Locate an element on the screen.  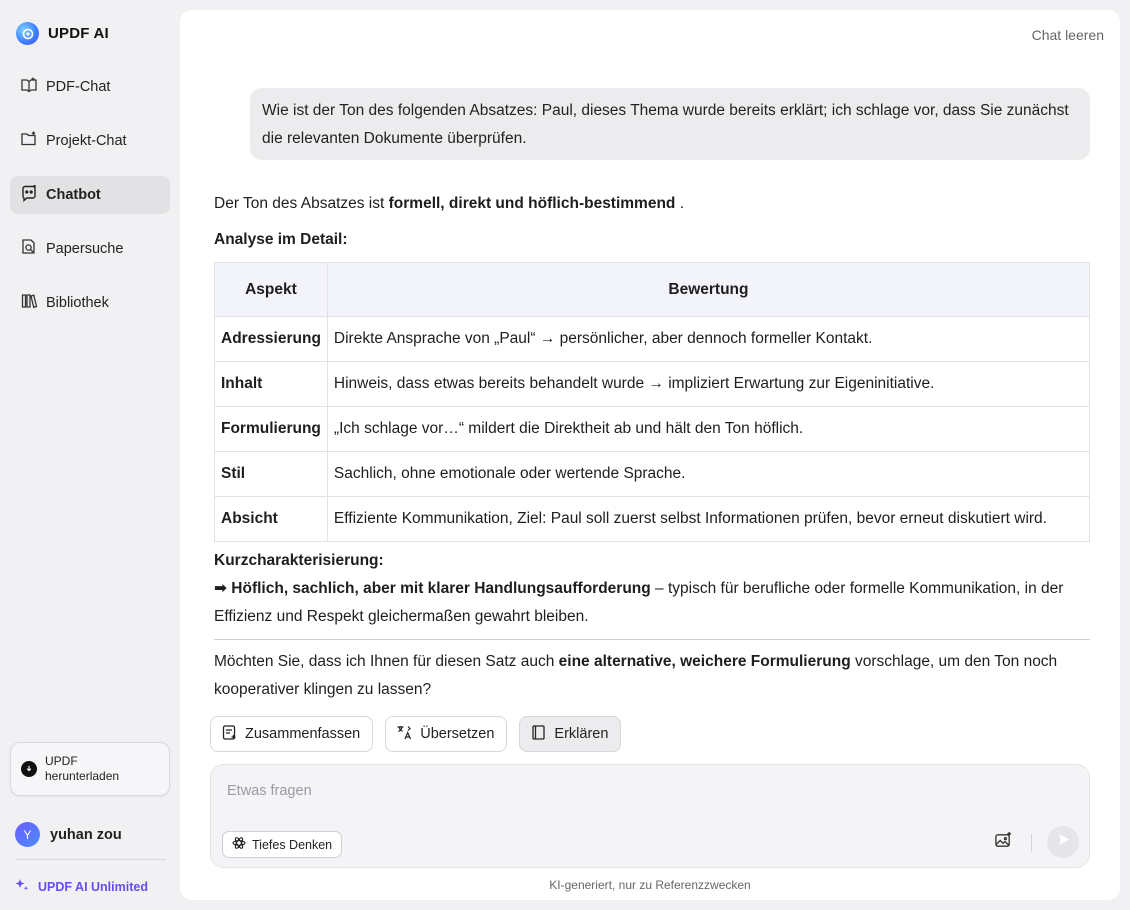
sidebar-item-projekt-chat: Projekt-Chat is located at coordinates (90, 141).